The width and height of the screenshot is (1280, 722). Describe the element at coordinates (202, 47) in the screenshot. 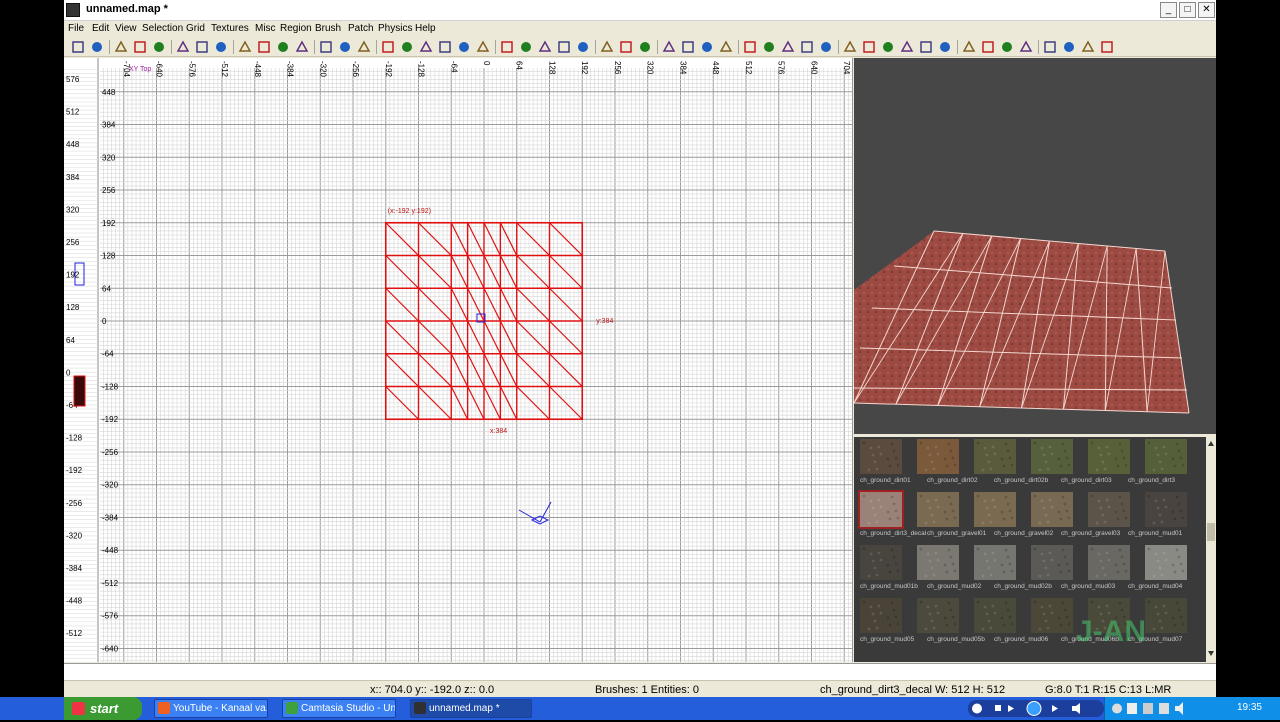

I see `rotate-y-icon` at that location.